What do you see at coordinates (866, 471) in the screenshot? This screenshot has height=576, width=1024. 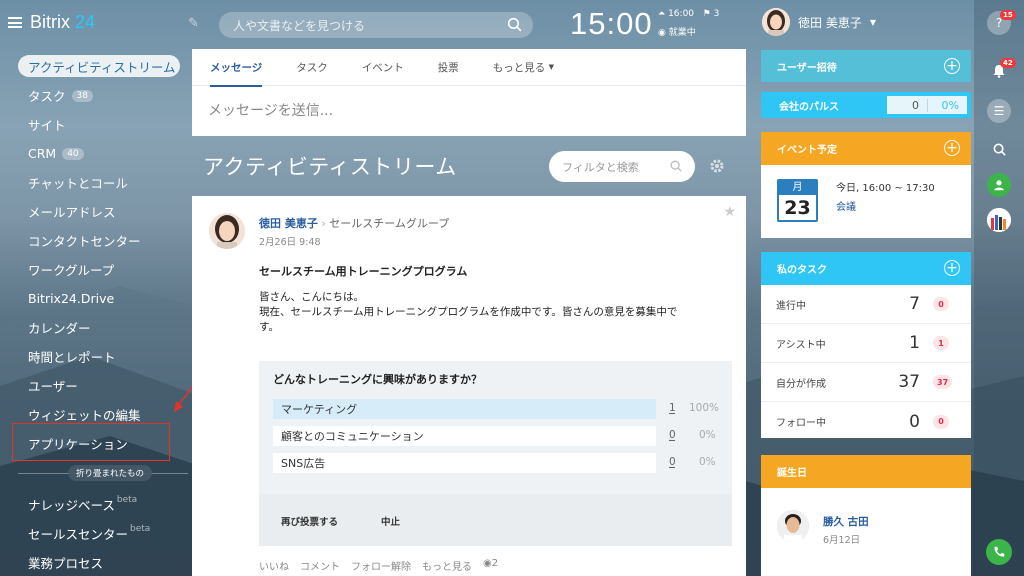 I see `birthdays-header: 誕生日` at bounding box center [866, 471].